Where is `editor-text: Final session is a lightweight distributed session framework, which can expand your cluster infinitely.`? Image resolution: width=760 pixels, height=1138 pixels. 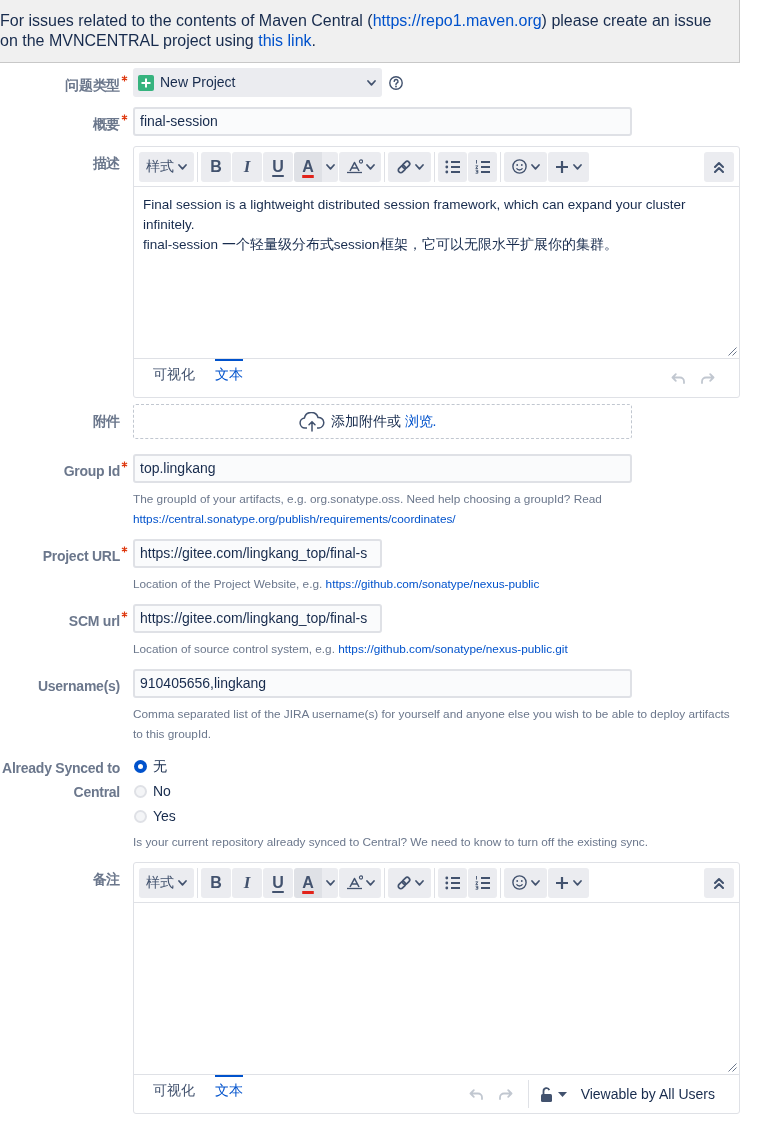
editor-text: Final session is a lightweight distributed session framework, which can expand your cluster infinitely. is located at coordinates (415, 215).